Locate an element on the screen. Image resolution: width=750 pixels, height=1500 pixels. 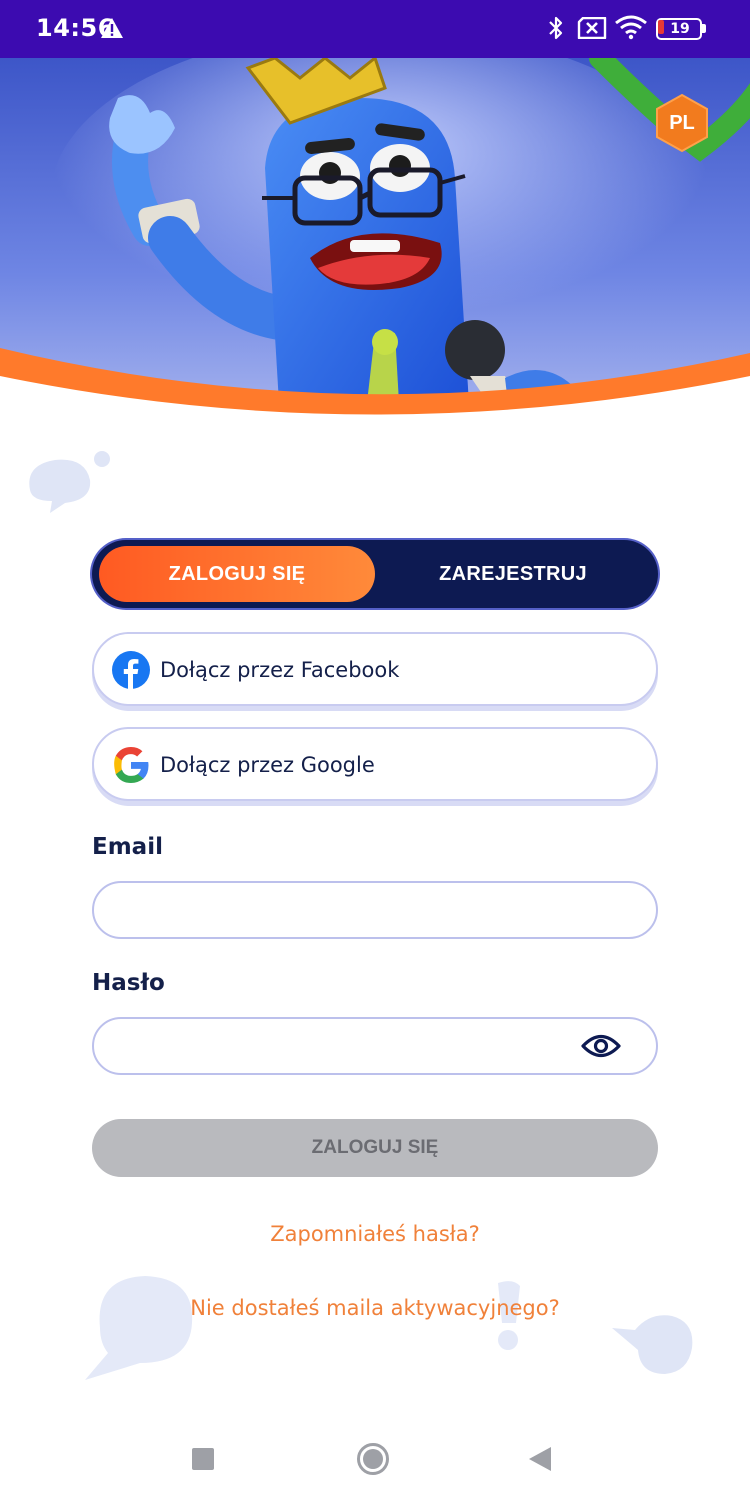
forgot-password-link: Zapomniałeś hasła? is located at coordinates (375, 1234).